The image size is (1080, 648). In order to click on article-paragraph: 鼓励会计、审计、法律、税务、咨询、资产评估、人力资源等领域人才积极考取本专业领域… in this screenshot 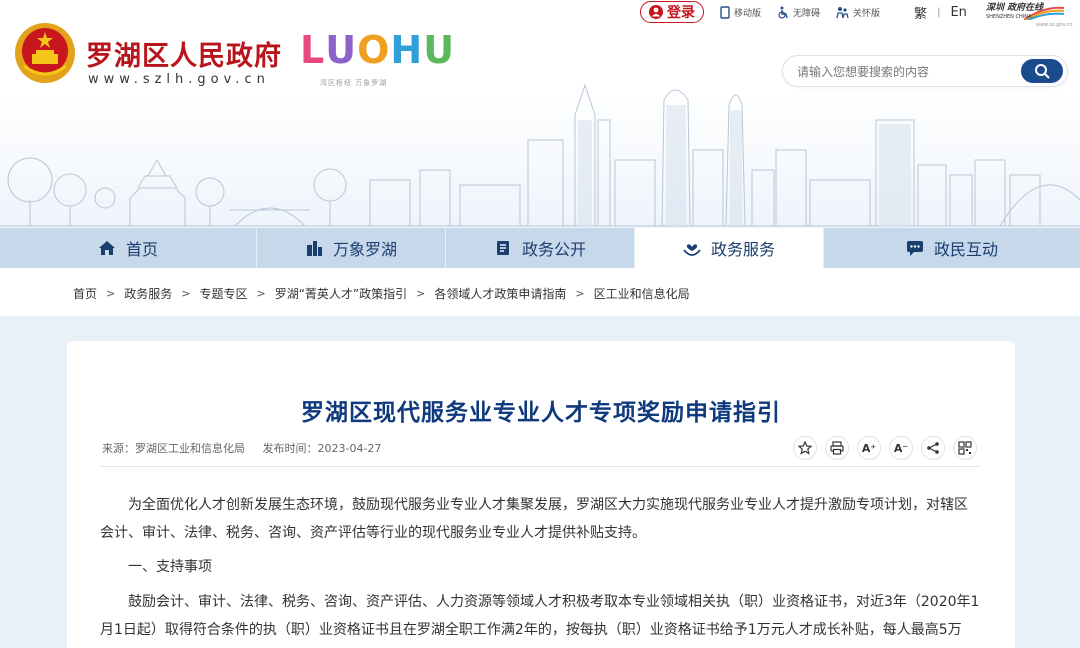, I will do `click(540, 616)`.